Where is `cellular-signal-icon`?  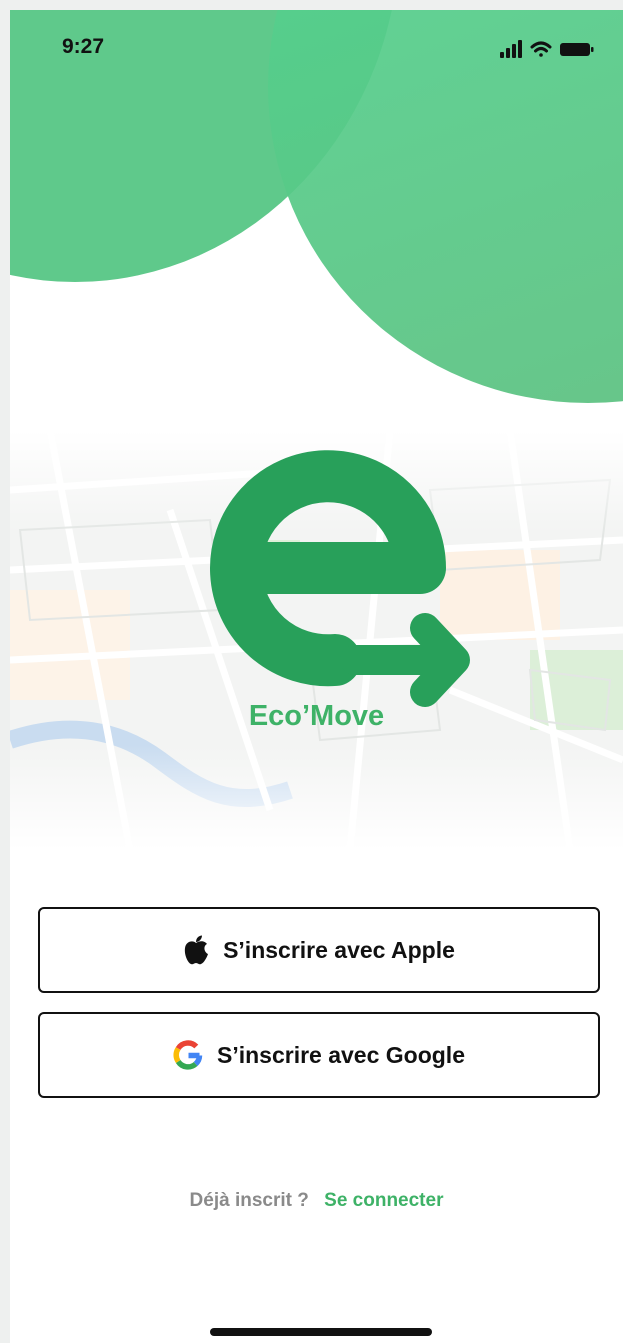 cellular-signal-icon is located at coordinates (511, 49).